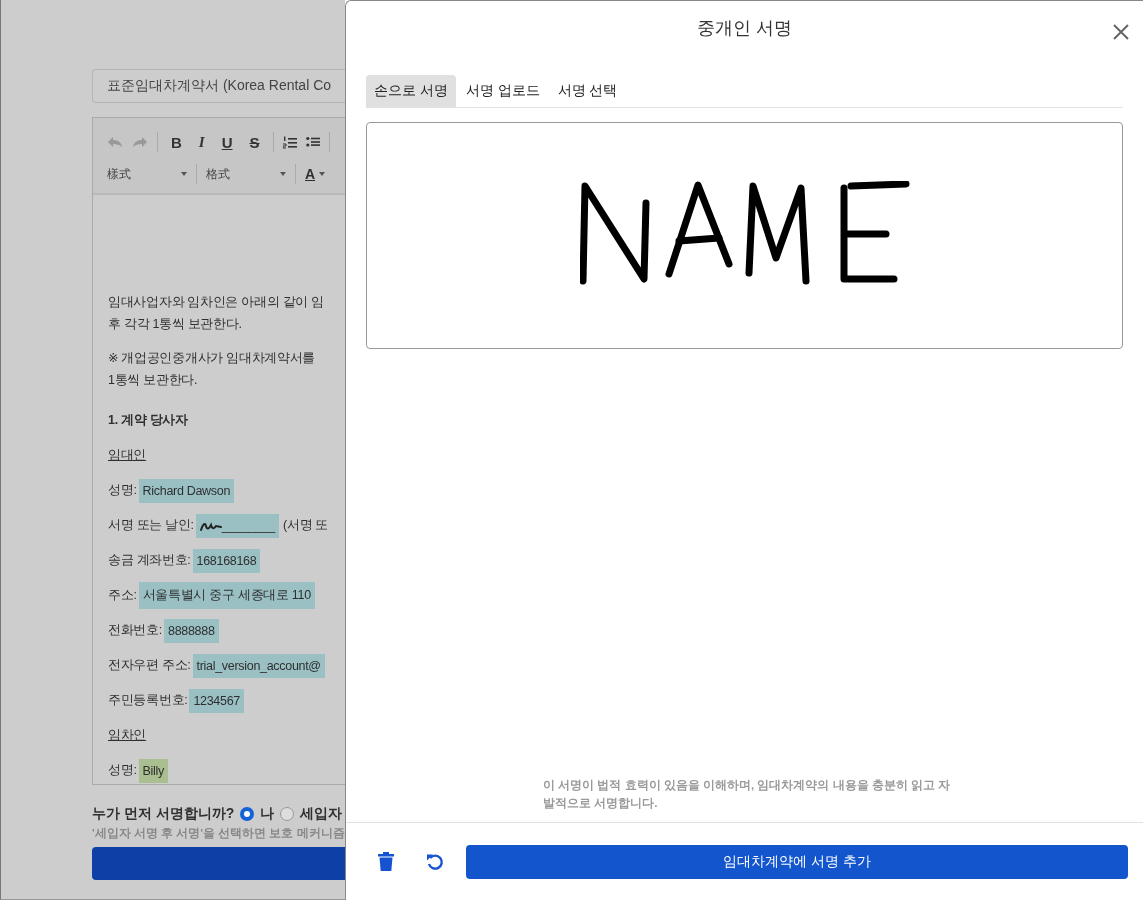  Describe the element at coordinates (315, 174) in the screenshot. I see `text-color-button: A` at that location.